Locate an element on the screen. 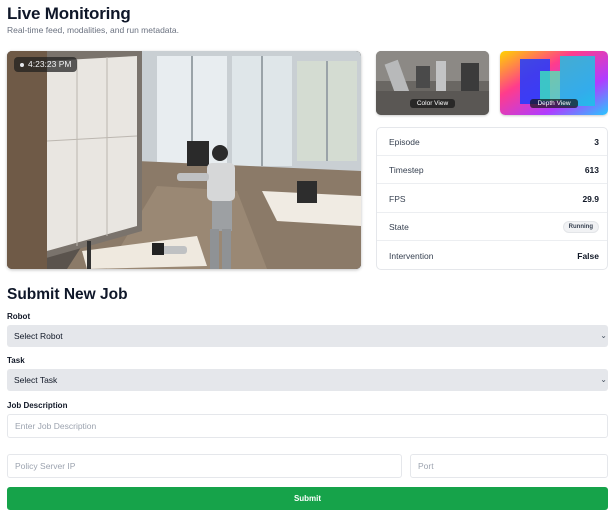 Image resolution: width=608 pixels, height=521 pixels. timestamp-text: 4:23:23 PM is located at coordinates (50, 64).